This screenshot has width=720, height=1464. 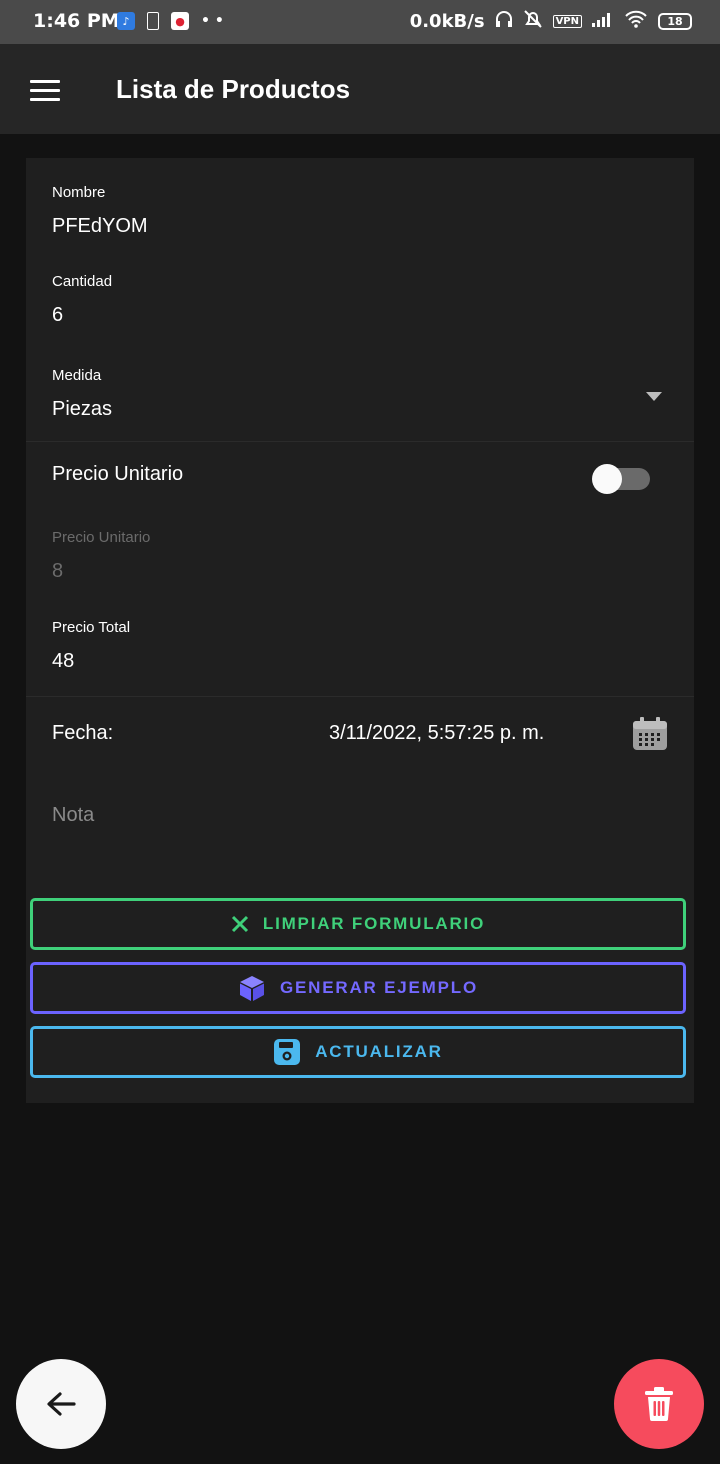 What do you see at coordinates (379, 987) in the screenshot?
I see `generate-example-label: GENERAR EJEMPLO` at bounding box center [379, 987].